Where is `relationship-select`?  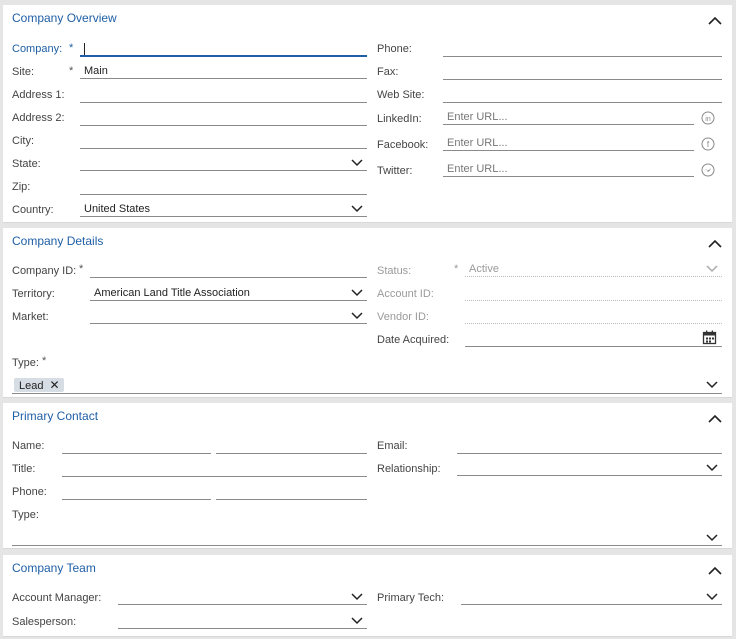 relationship-select is located at coordinates (589, 468).